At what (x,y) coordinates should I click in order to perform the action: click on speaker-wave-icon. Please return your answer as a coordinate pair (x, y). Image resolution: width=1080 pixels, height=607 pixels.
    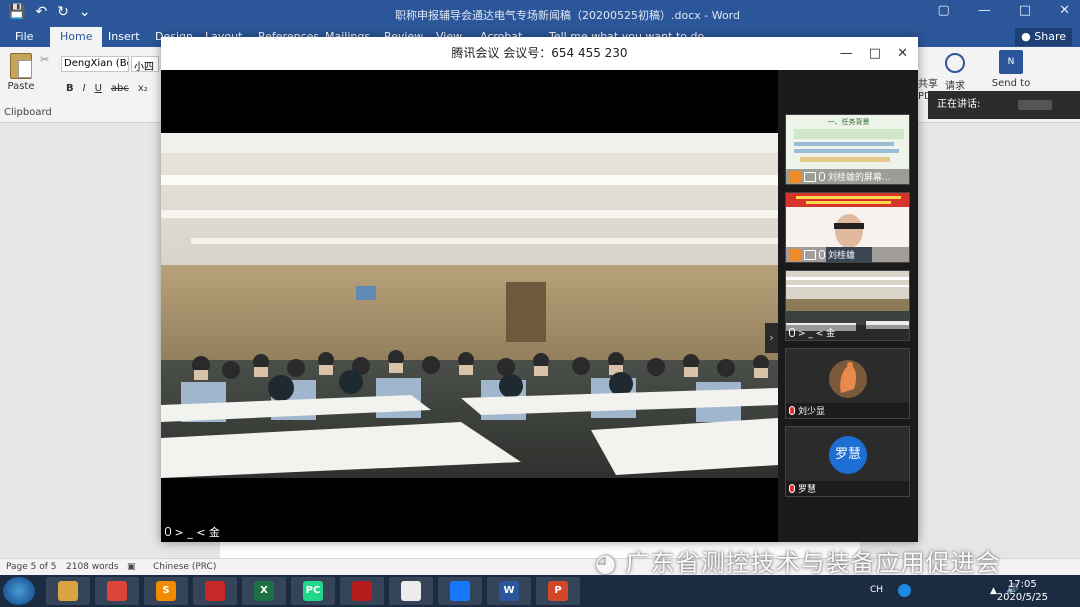
    Looking at the image, I should click on (1035, 105).